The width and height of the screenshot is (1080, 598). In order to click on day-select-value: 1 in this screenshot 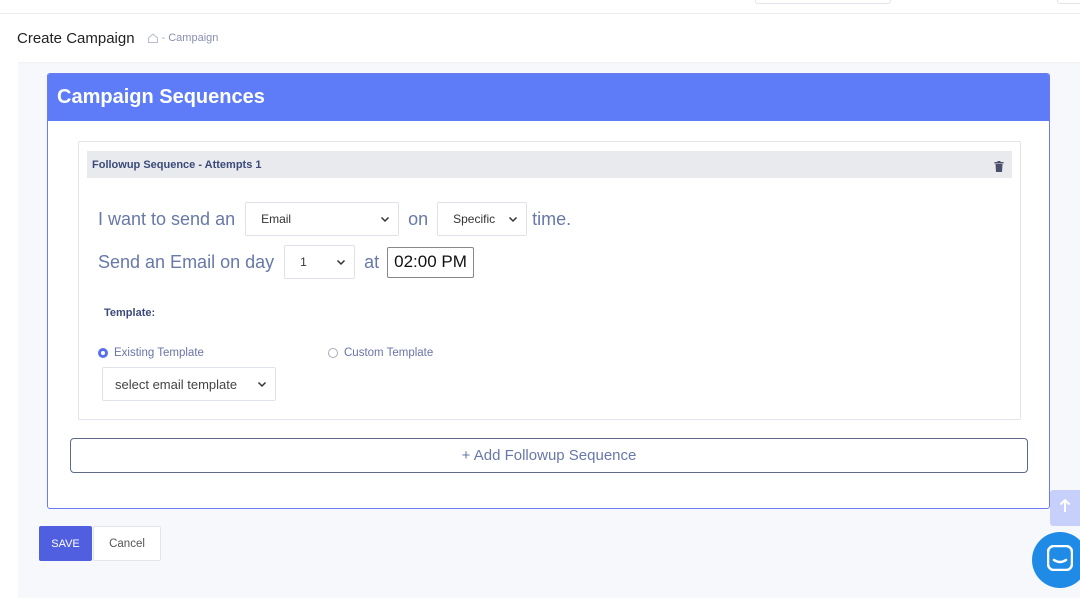, I will do `click(303, 262)`.